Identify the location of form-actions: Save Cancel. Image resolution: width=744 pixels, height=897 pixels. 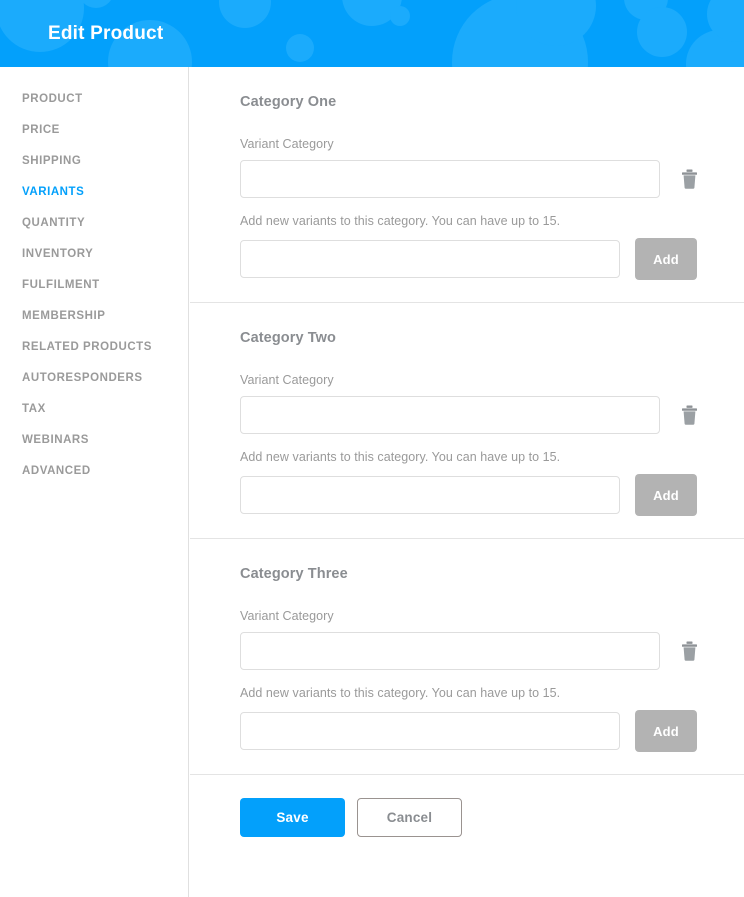
(467, 806).